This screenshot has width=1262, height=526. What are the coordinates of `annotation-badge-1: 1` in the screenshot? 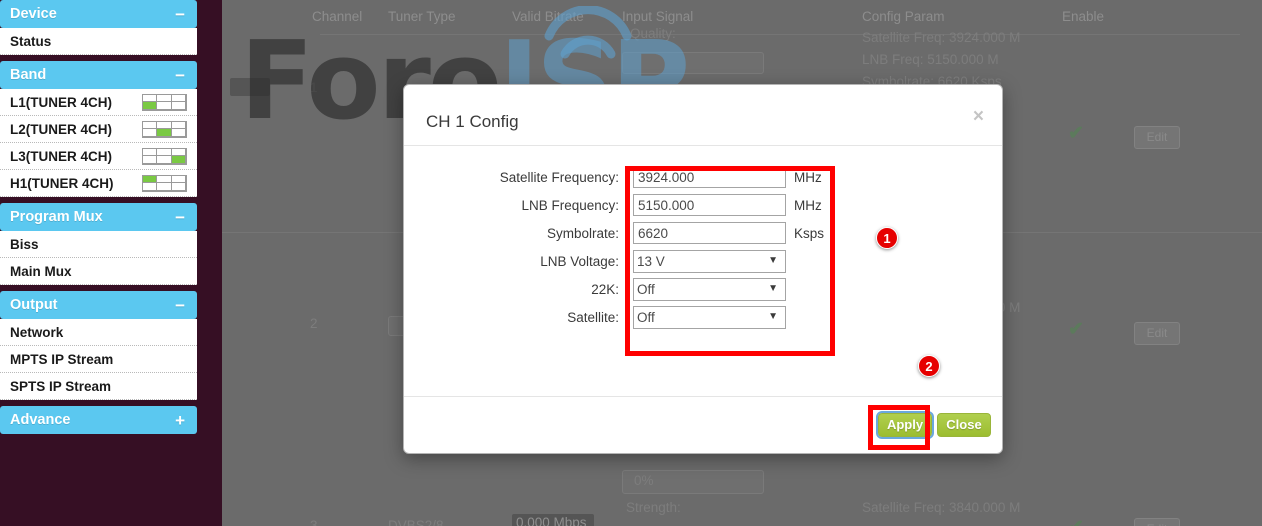 It's located at (887, 238).